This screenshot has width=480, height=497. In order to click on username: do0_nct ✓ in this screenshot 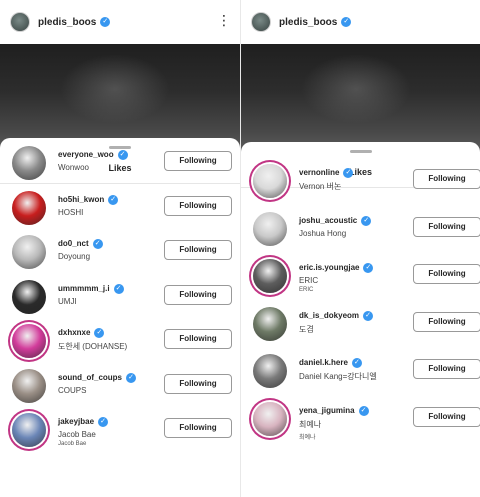, I will do `click(80, 244)`.